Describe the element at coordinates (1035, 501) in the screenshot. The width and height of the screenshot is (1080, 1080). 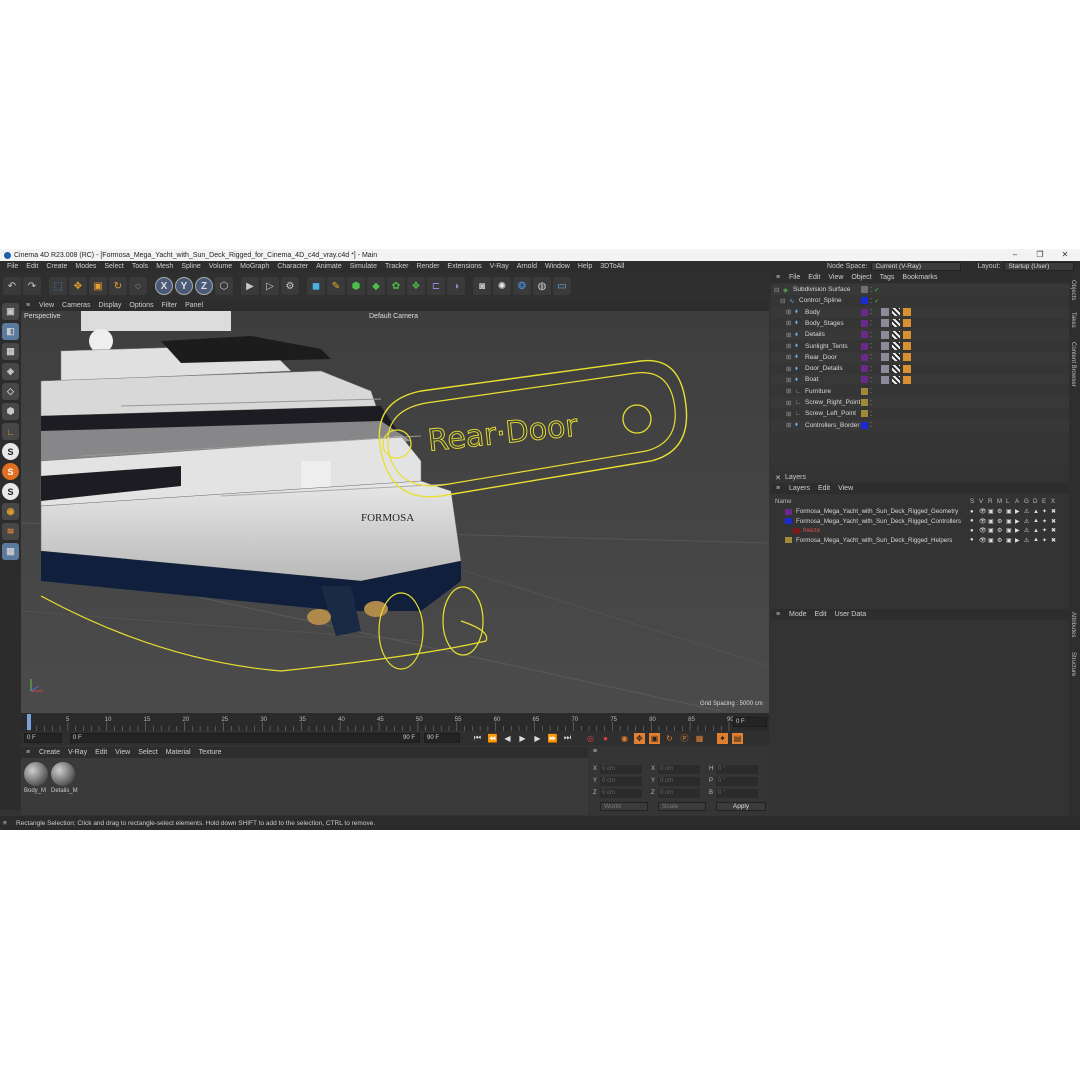
I see `layer-column-d: D` at that location.